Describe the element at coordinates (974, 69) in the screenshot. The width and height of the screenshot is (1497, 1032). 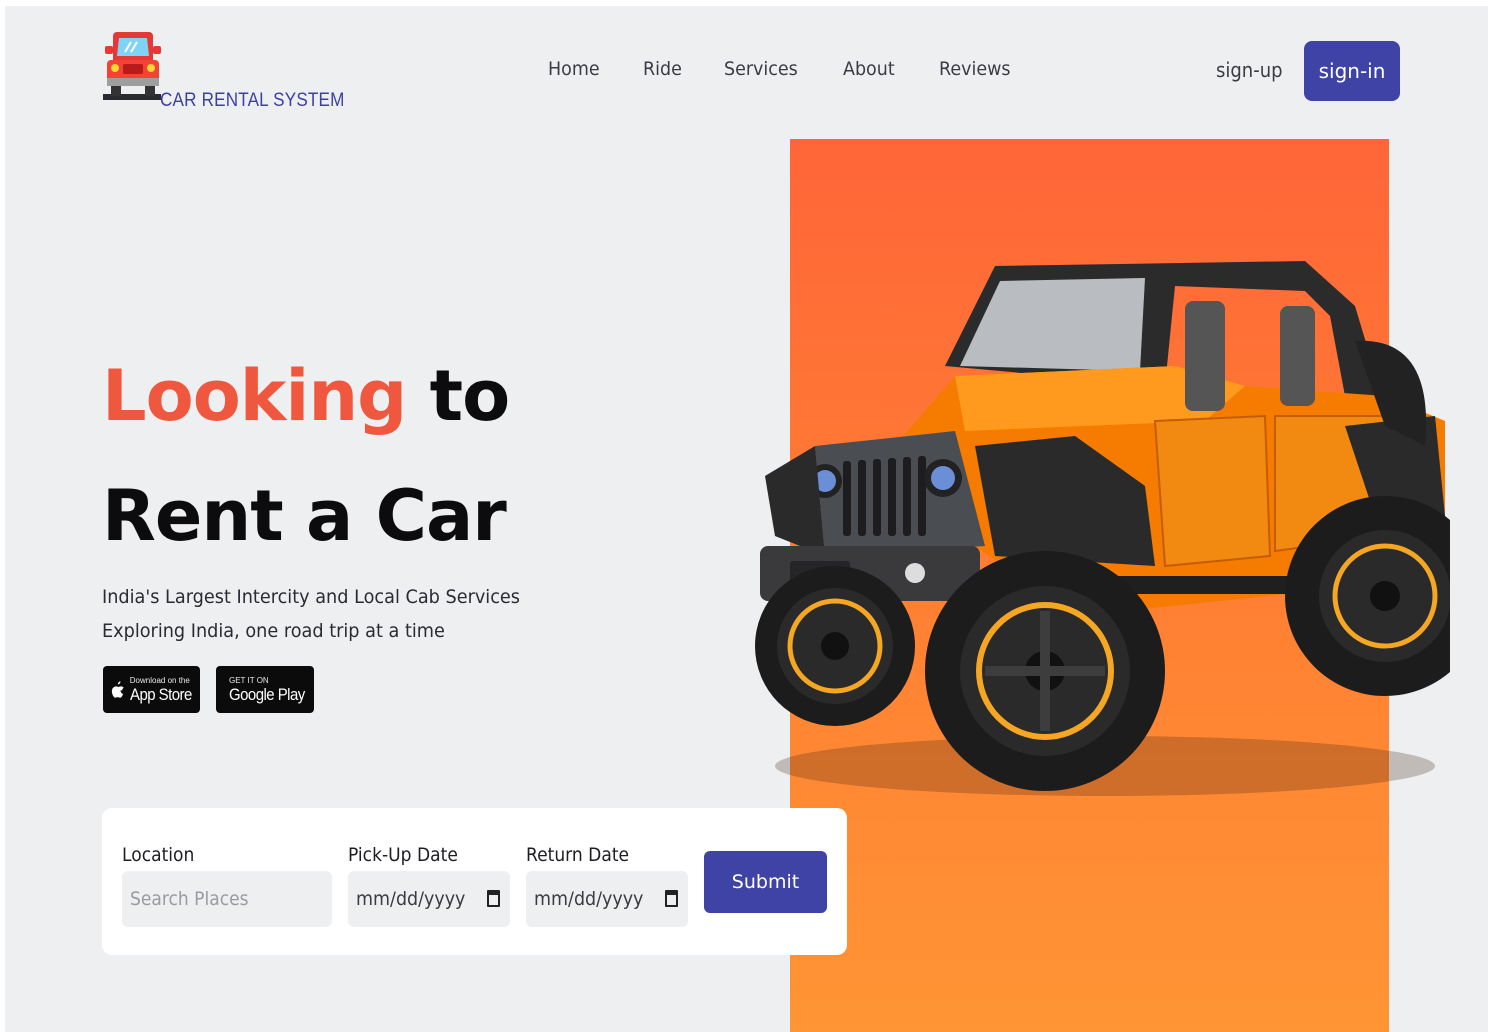
I see `nav-reviews: Reviews` at that location.